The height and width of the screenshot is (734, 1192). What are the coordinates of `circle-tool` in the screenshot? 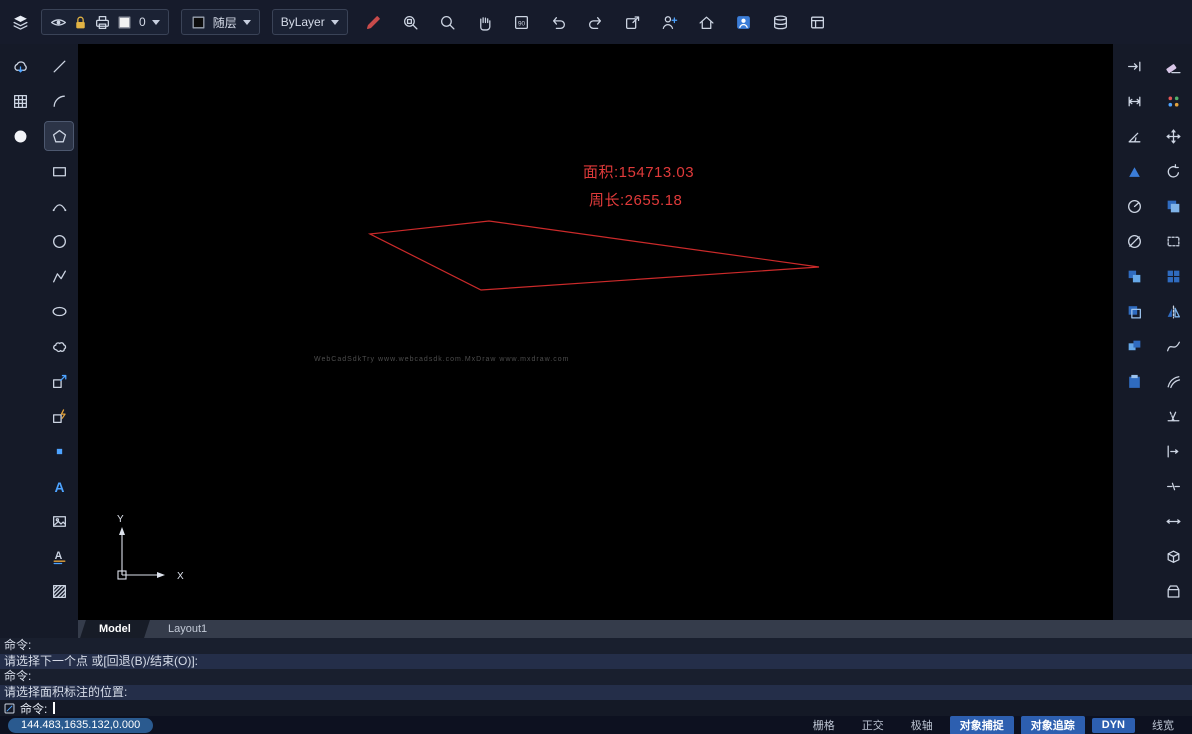 It's located at (59, 241).